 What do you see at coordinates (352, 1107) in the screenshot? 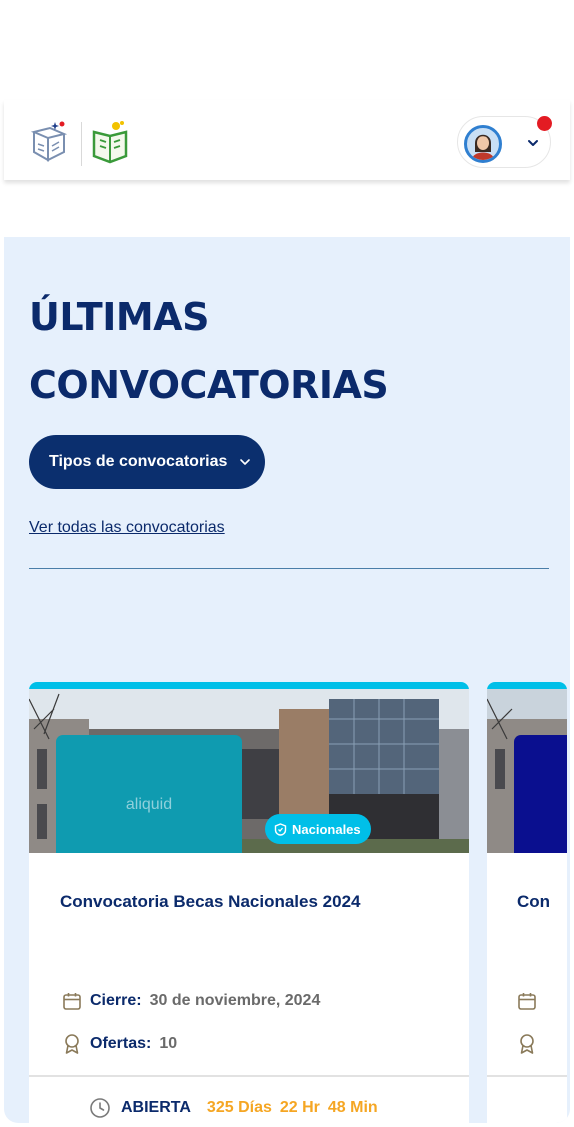
I see `countdown-minutes: 48 Min` at bounding box center [352, 1107].